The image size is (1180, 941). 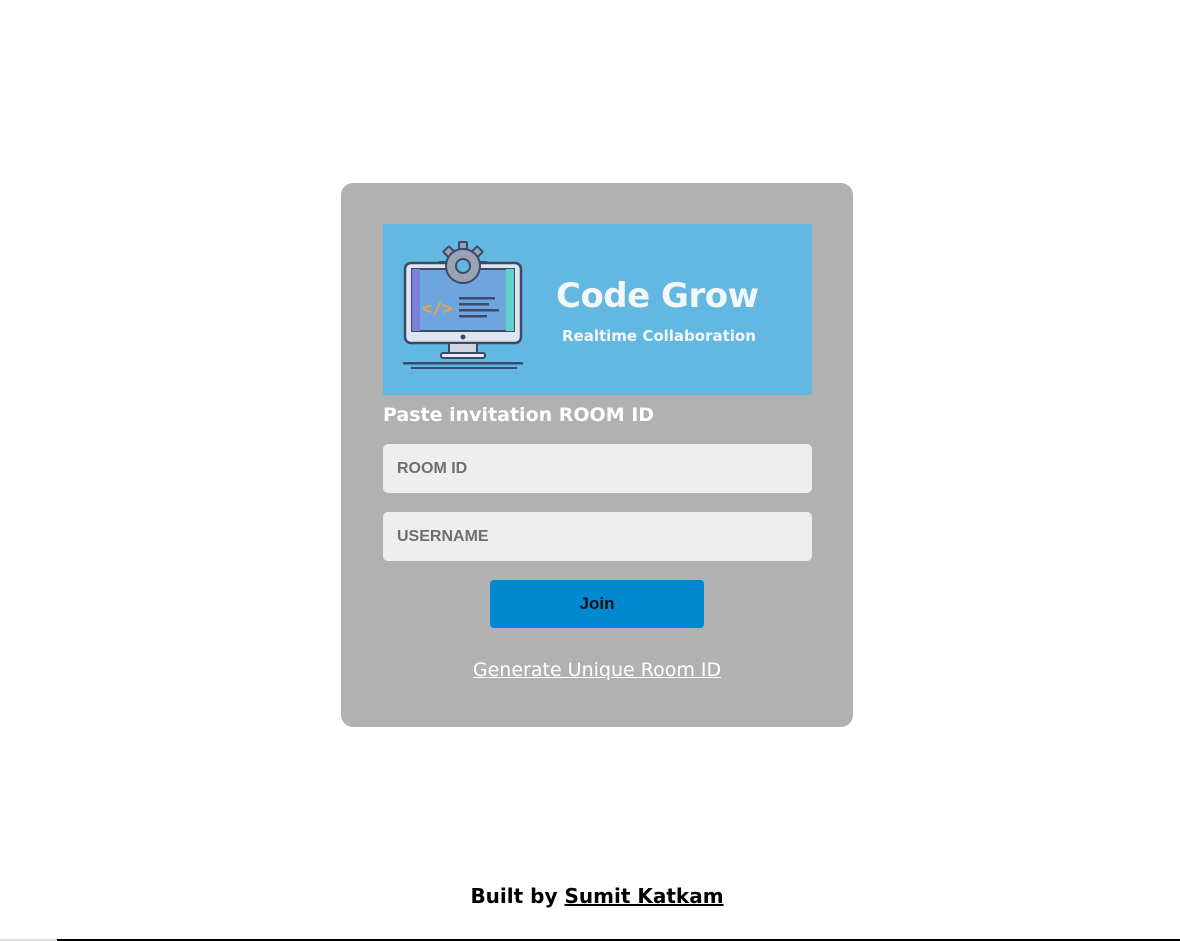 What do you see at coordinates (643, 896) in the screenshot?
I see `author-link: Sumit Katkam` at bounding box center [643, 896].